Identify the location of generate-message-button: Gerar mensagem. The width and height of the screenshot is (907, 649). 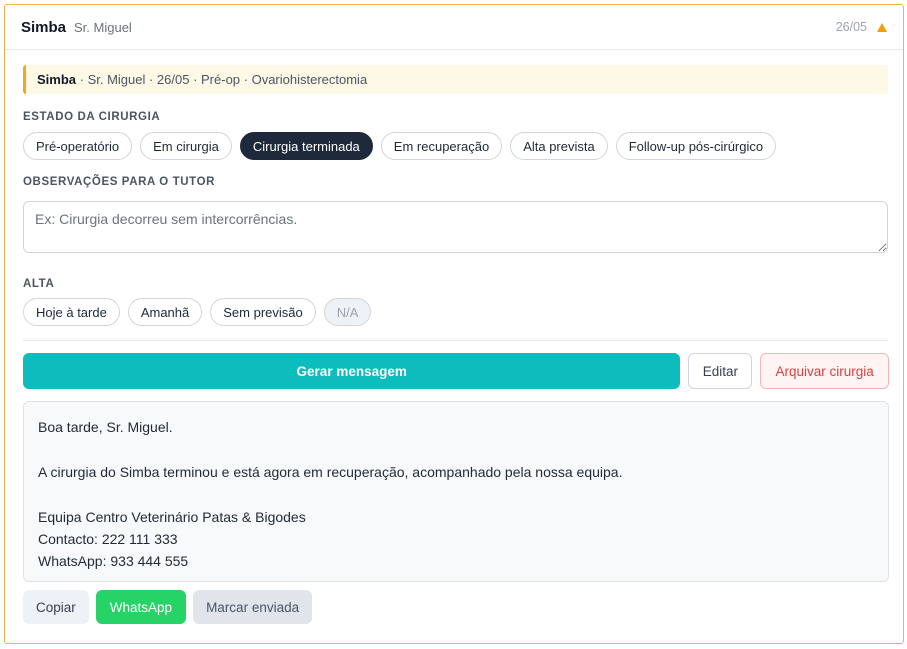
(352, 371).